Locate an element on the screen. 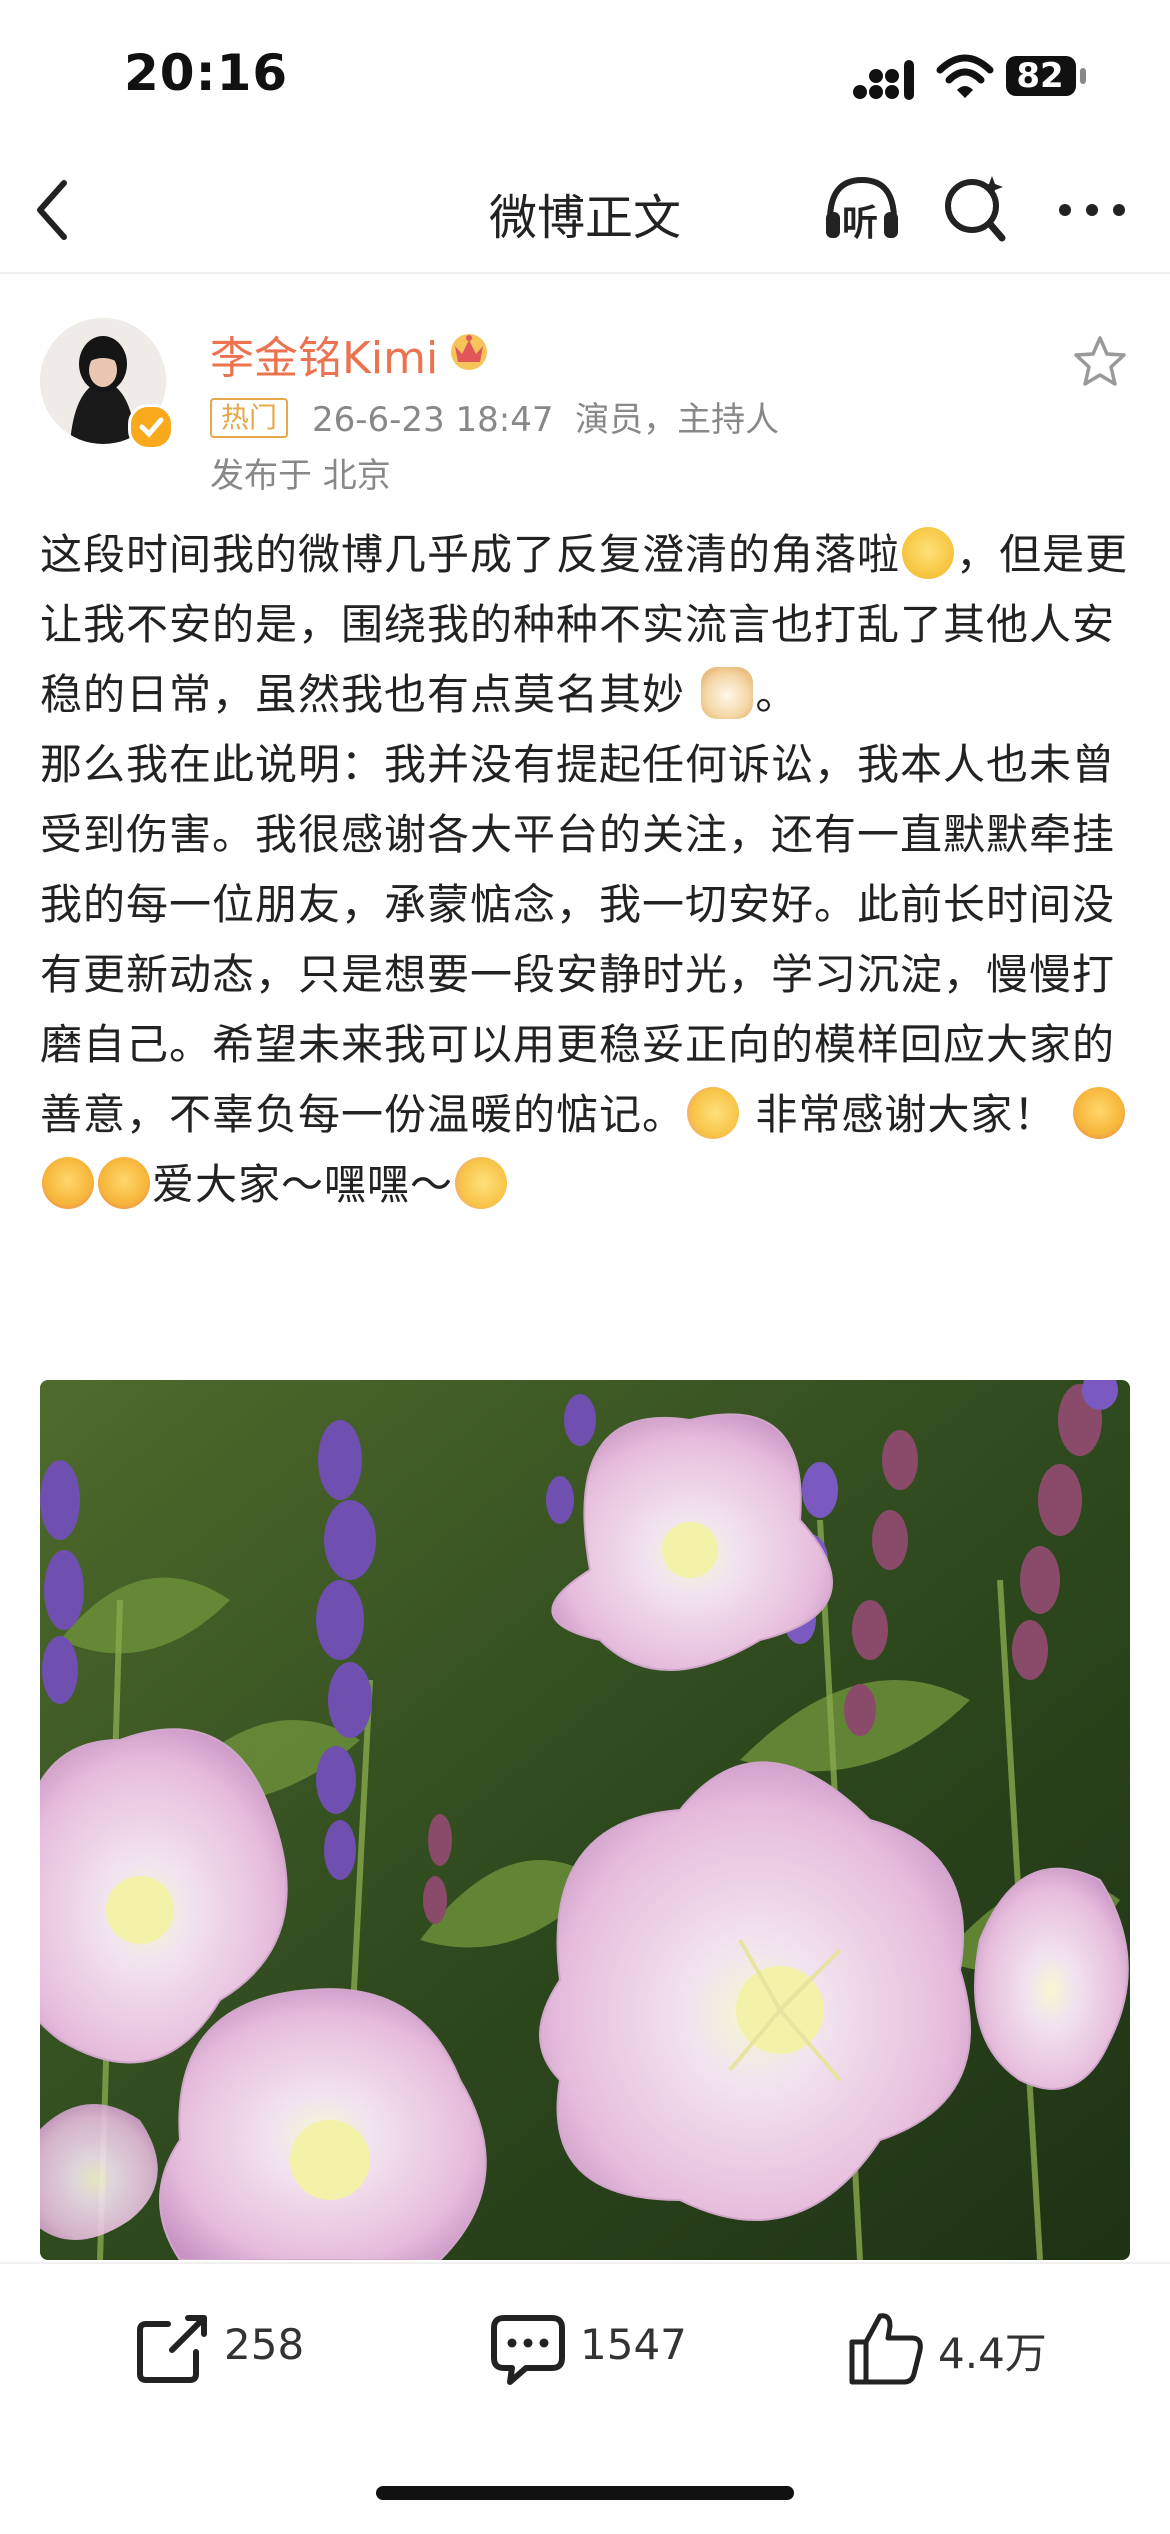  back-button is located at coordinates (55, 210).